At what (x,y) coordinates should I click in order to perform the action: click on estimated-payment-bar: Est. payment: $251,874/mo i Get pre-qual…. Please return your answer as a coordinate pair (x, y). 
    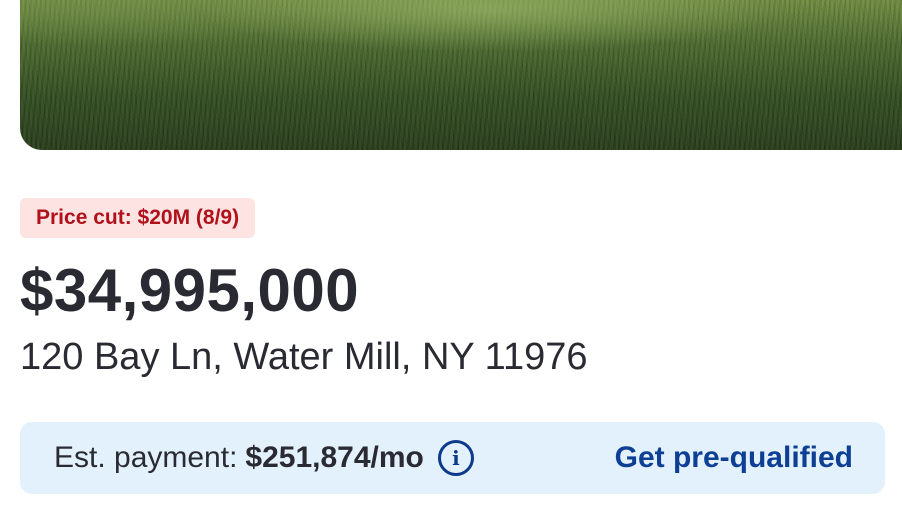
    Looking at the image, I should click on (452, 458).